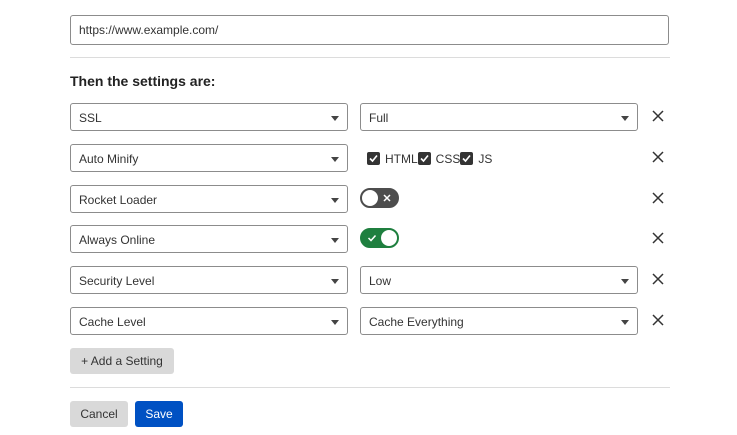  What do you see at coordinates (117, 281) in the screenshot?
I see `setting-select-value: Security Level` at bounding box center [117, 281].